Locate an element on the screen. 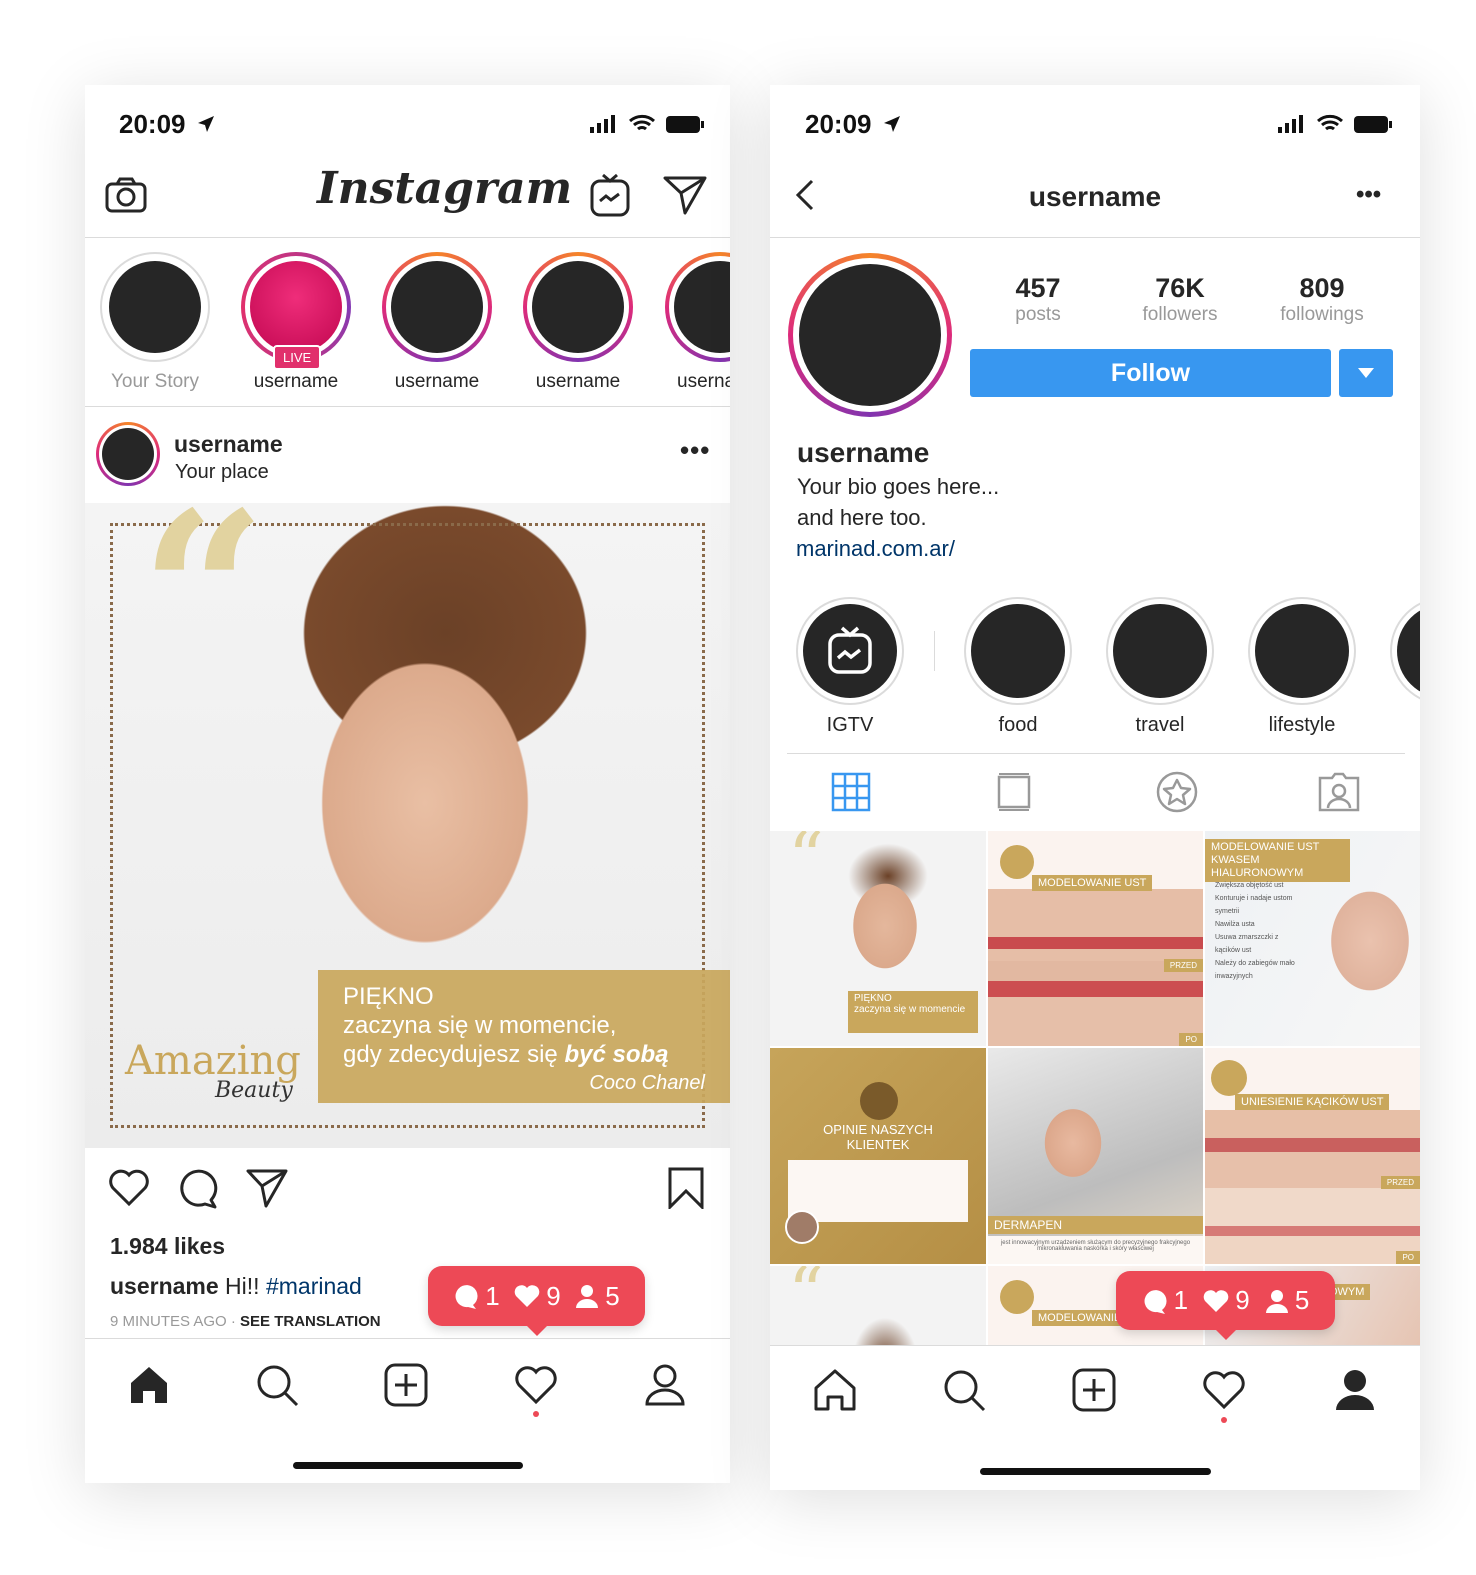 The height and width of the screenshot is (1575, 1476). post-time: 9 MINUTES AGO is located at coordinates (168, 1321).